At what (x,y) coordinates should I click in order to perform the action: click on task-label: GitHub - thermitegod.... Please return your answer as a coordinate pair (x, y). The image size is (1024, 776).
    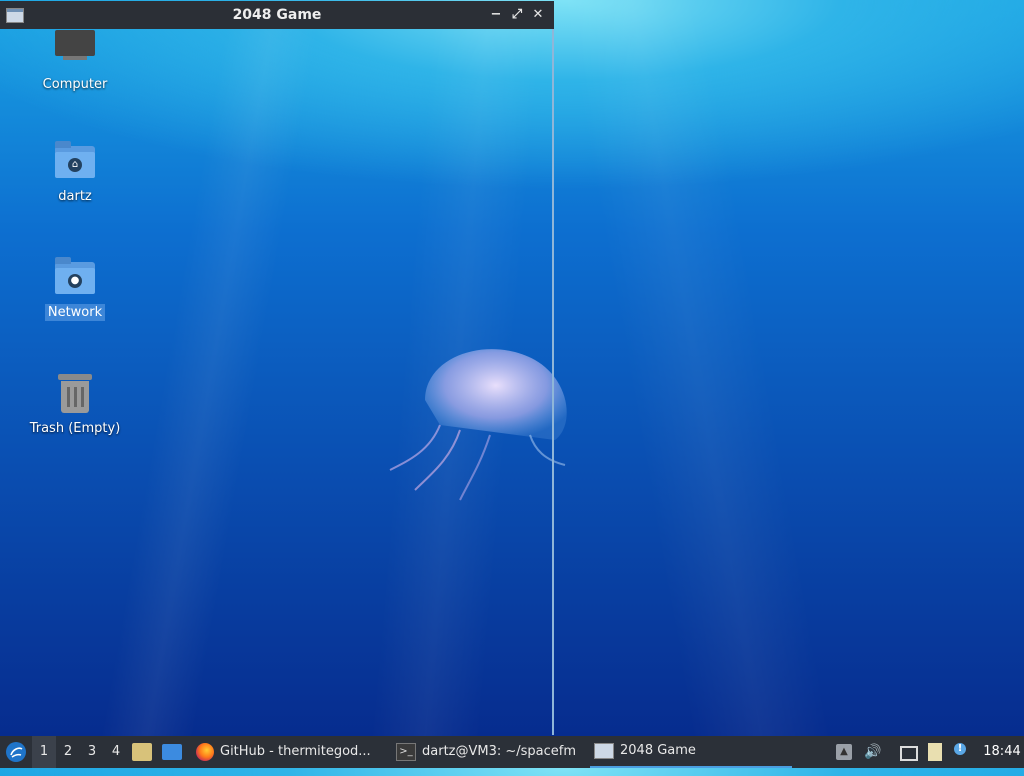
    Looking at the image, I should click on (295, 751).